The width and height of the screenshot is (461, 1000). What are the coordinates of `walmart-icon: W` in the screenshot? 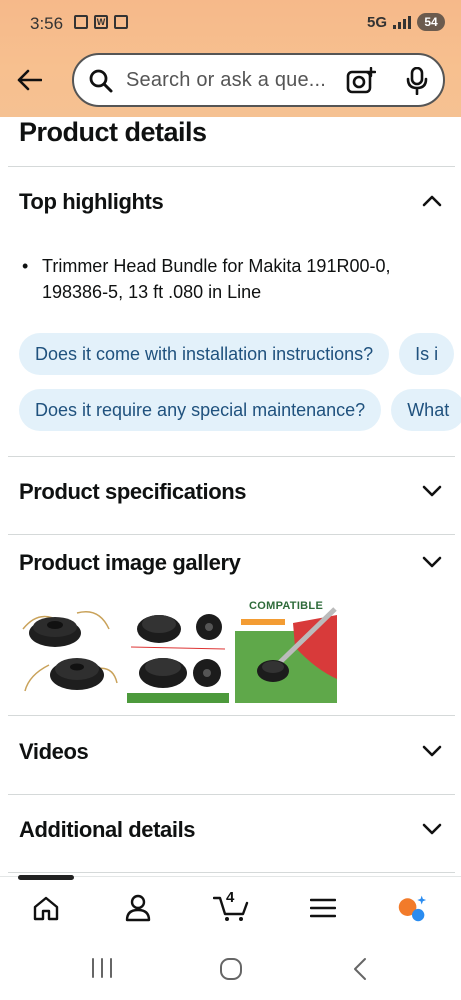 It's located at (101, 22).